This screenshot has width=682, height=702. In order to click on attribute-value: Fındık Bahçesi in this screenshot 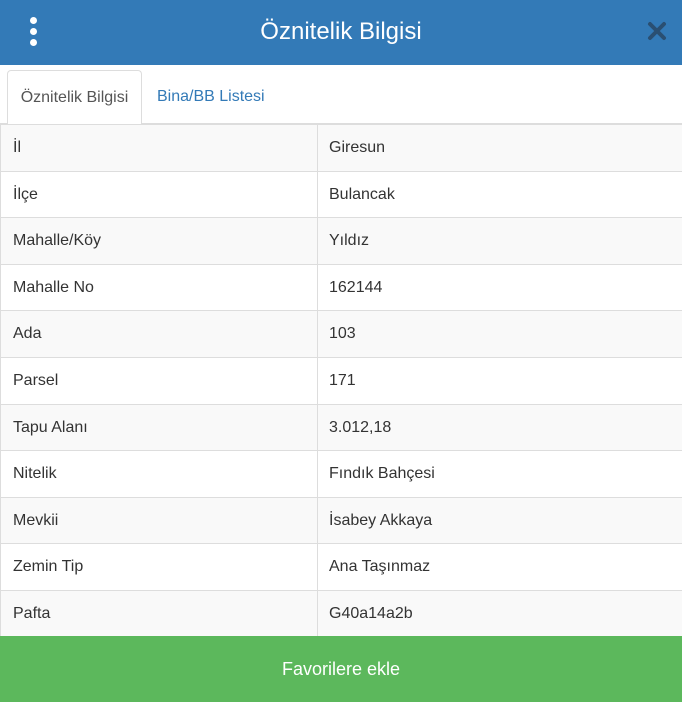, I will do `click(382, 474)`.